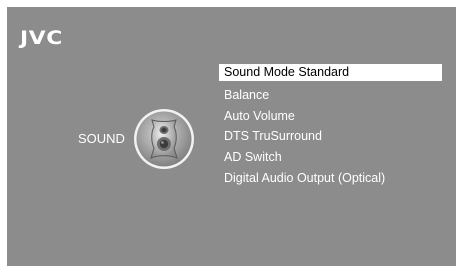 Image resolution: width=463 pixels, height=273 pixels. What do you see at coordinates (330, 72) in the screenshot?
I see `menu-item-sound-mode: Sound Mode Standard` at bounding box center [330, 72].